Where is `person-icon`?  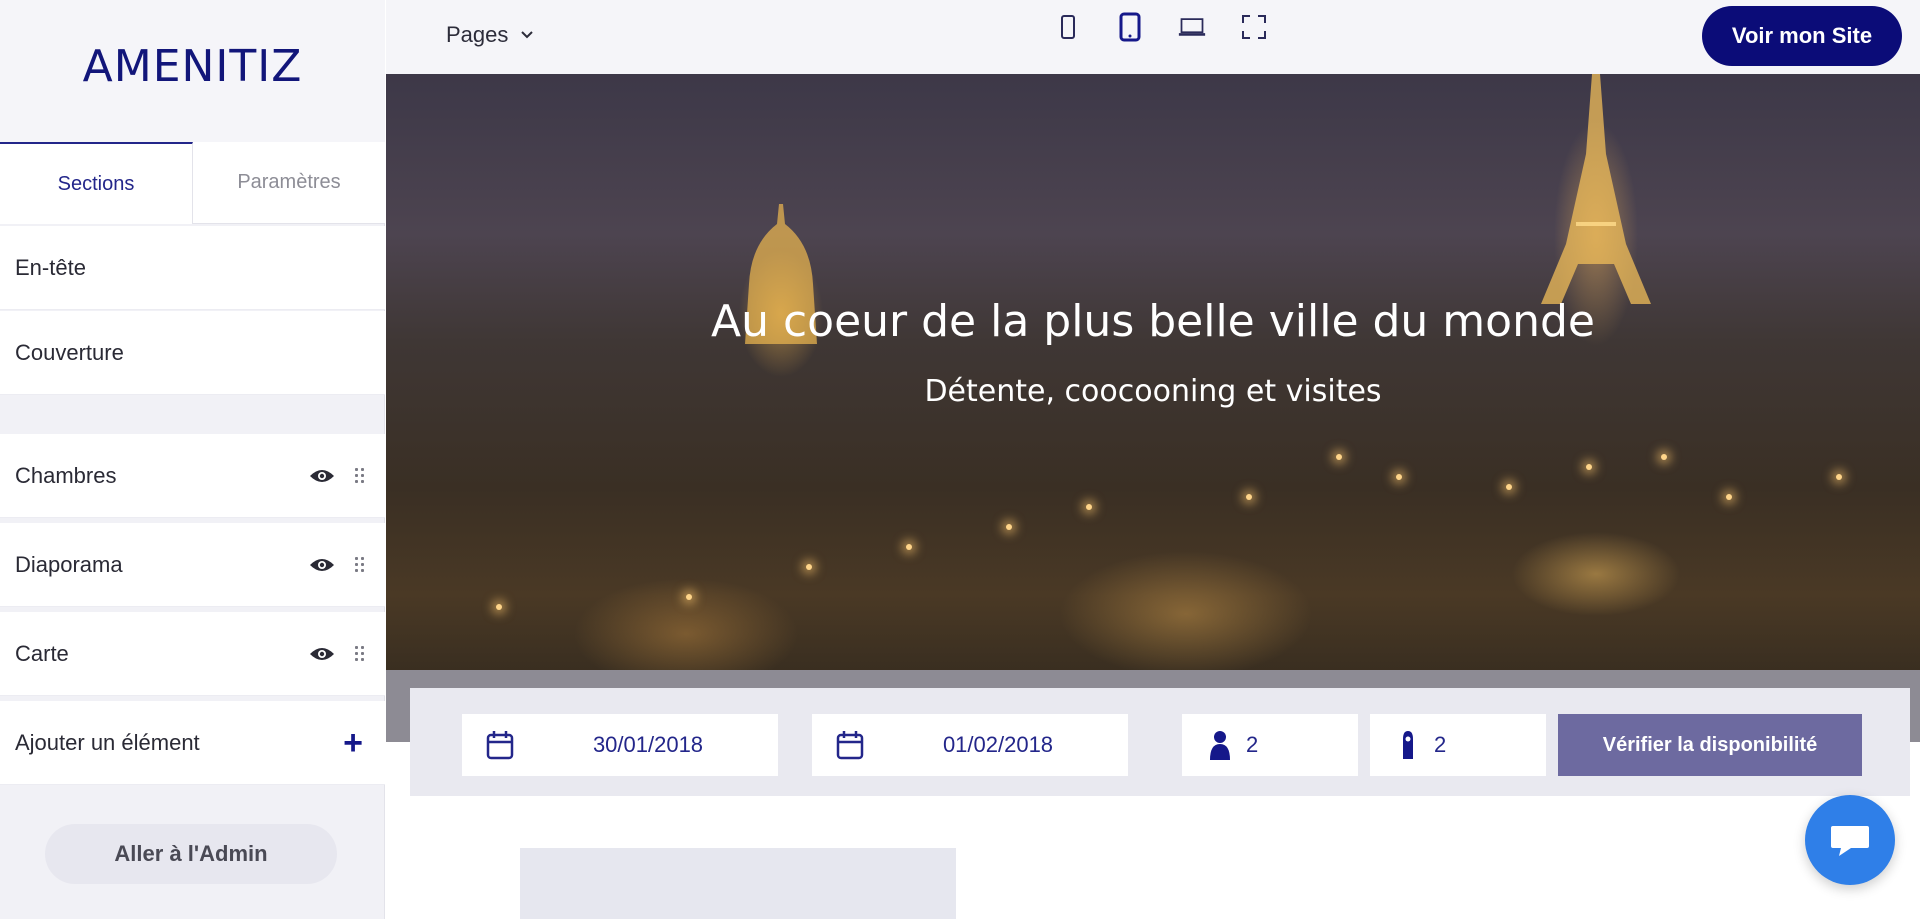
person-icon is located at coordinates (1220, 745).